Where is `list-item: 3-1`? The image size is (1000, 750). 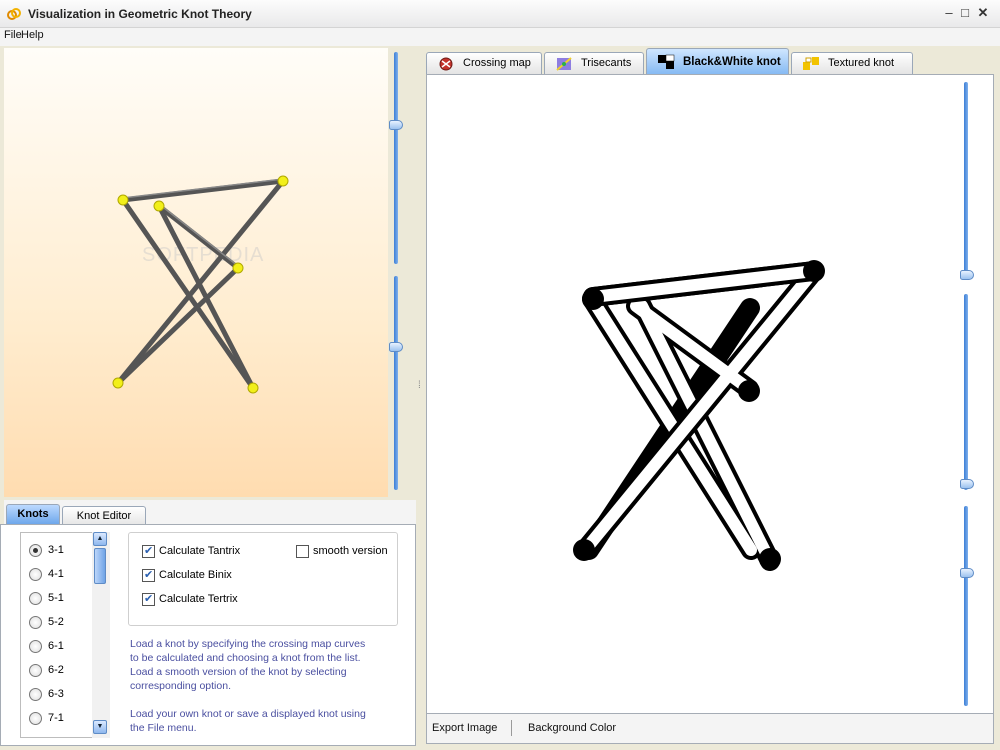
list-item: 3-1 is located at coordinates (46, 550).